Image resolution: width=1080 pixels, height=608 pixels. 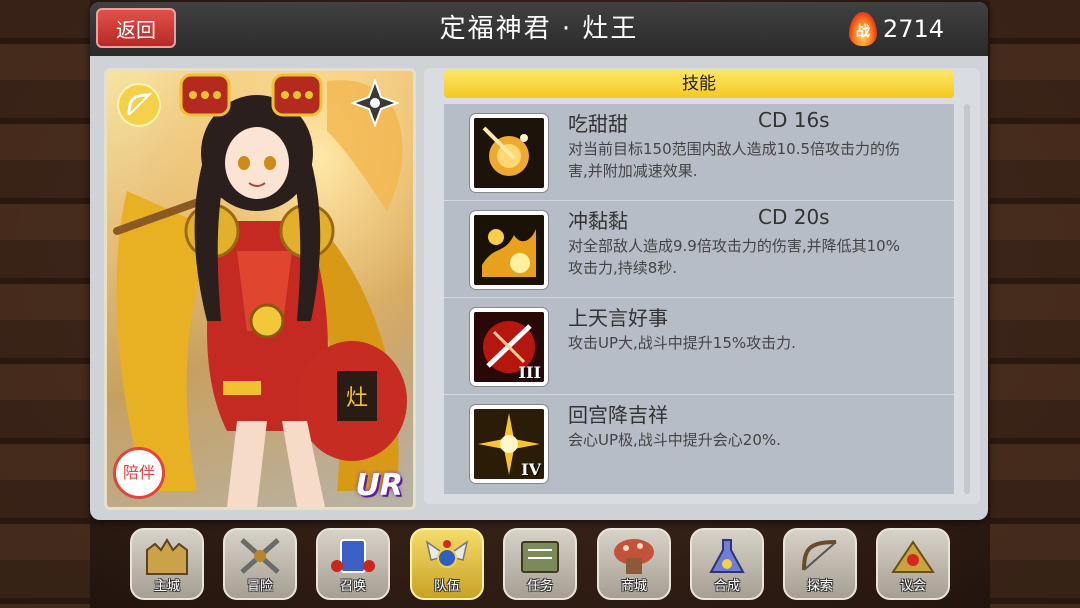 What do you see at coordinates (674, 440) in the screenshot?
I see `skill-description: 会心UP极,战斗中提升会心20%.` at bounding box center [674, 440].